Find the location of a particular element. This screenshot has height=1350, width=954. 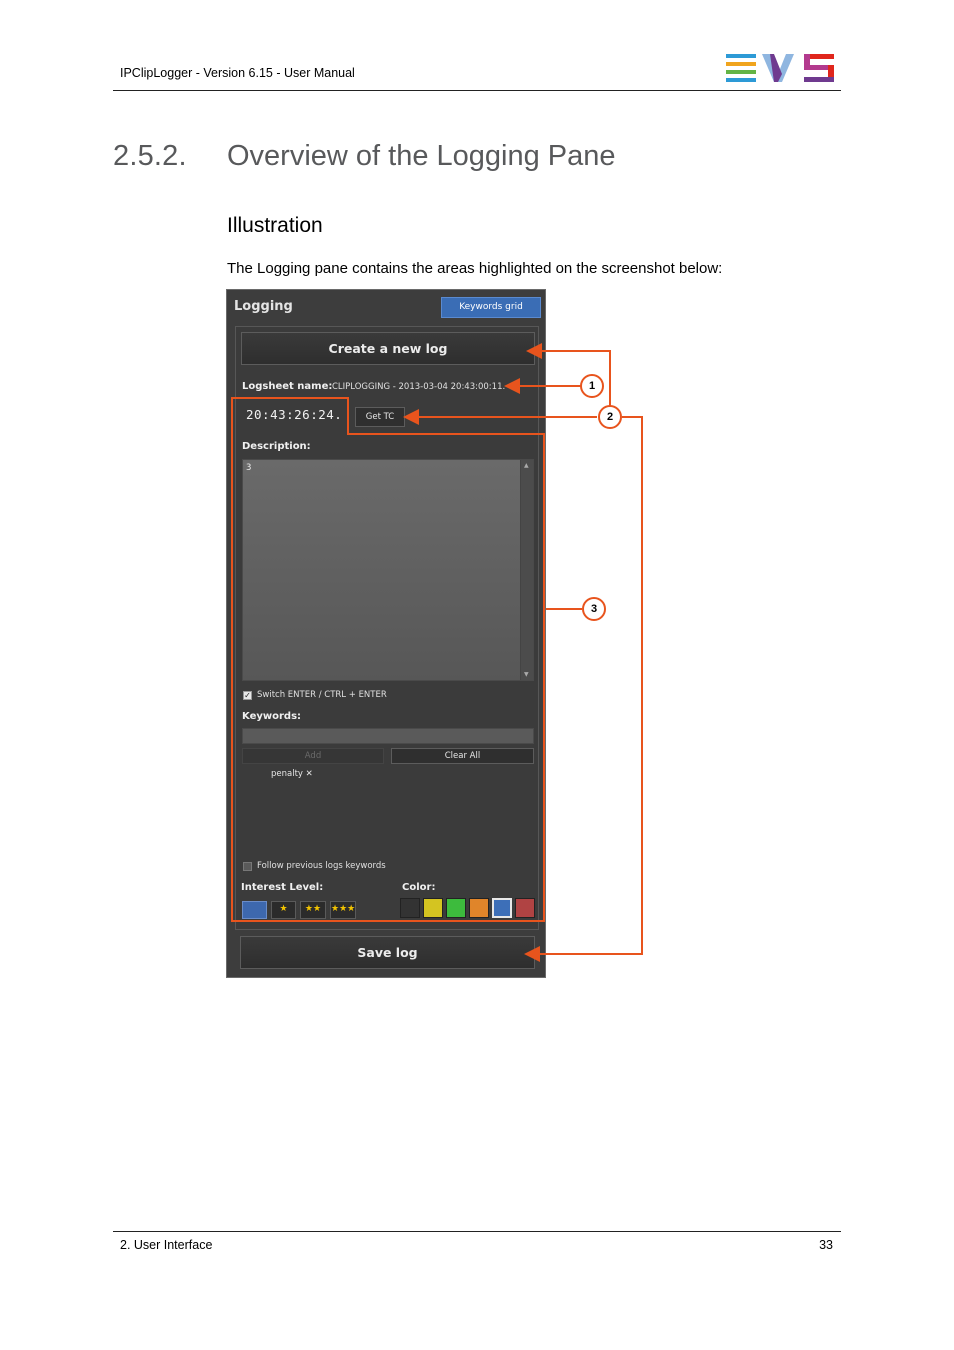

callout-3: 3 is located at coordinates (594, 609).